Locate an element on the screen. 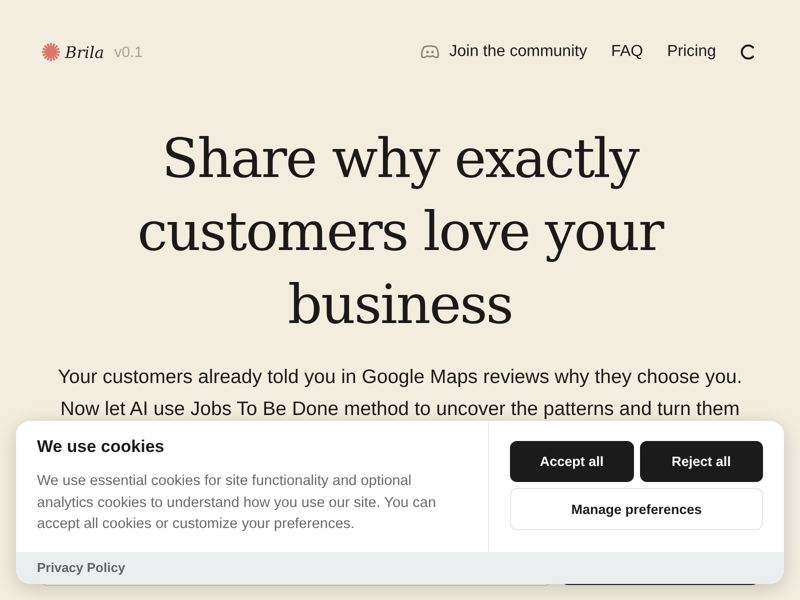  preferences-button: Manage preferences is located at coordinates (636, 509).